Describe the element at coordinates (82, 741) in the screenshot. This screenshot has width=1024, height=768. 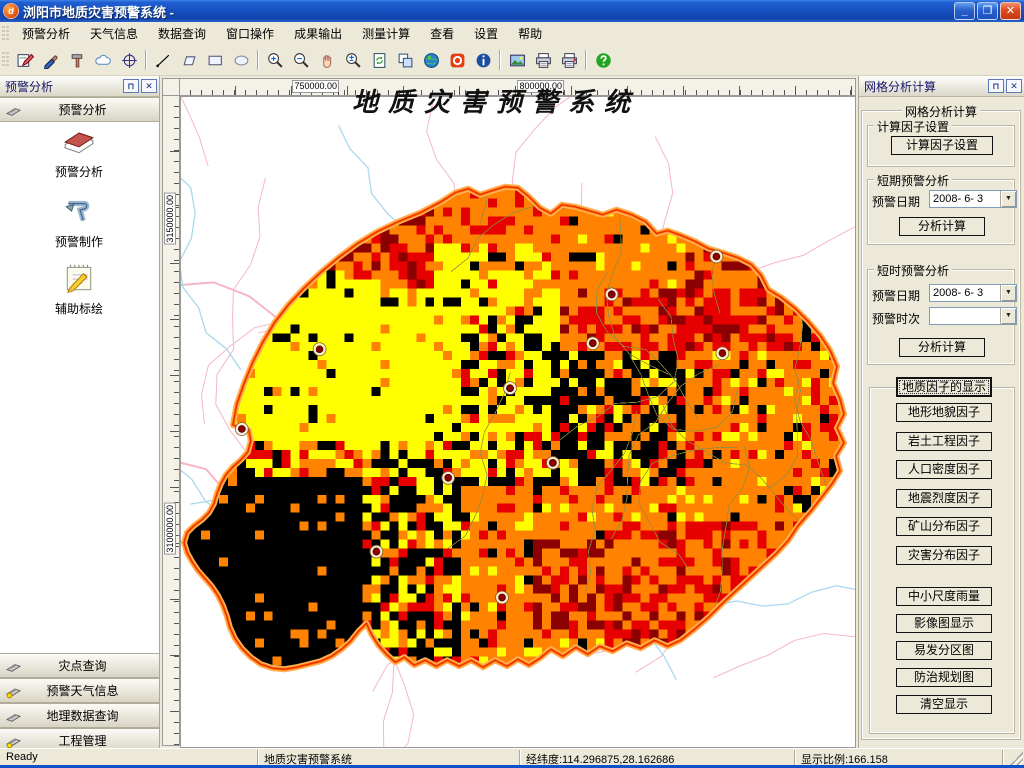
I see `bar-label: 工程管理` at that location.